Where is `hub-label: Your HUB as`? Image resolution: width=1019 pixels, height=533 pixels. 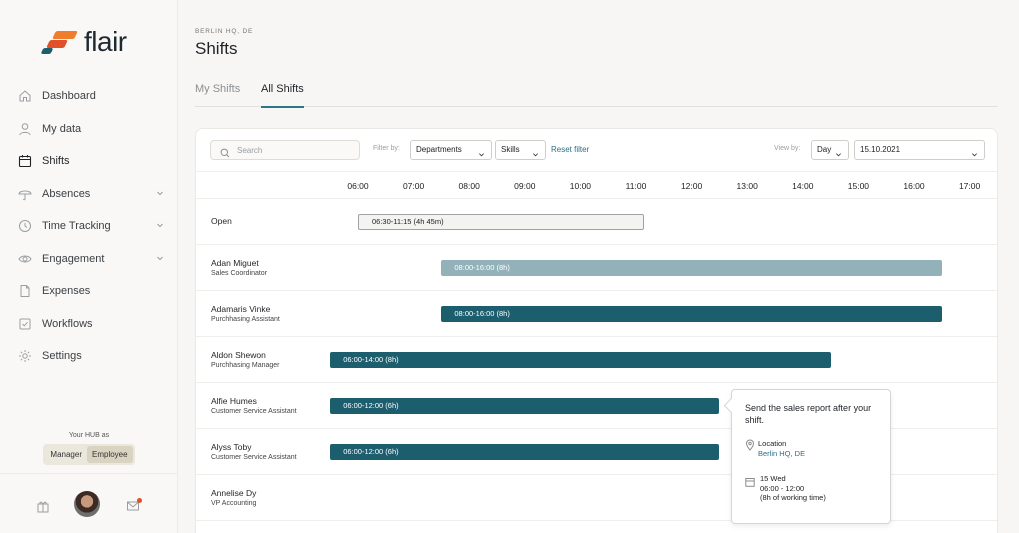
hub-label: Your HUB as is located at coordinates (89, 435).